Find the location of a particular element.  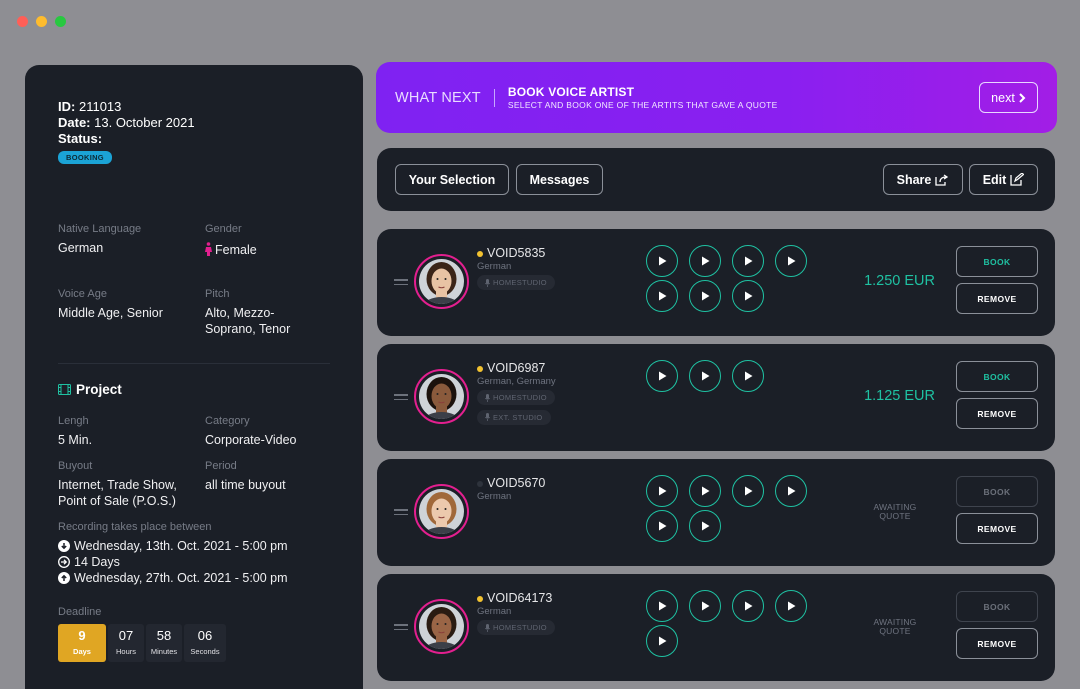

zoom-window-dot is located at coordinates (60, 21).